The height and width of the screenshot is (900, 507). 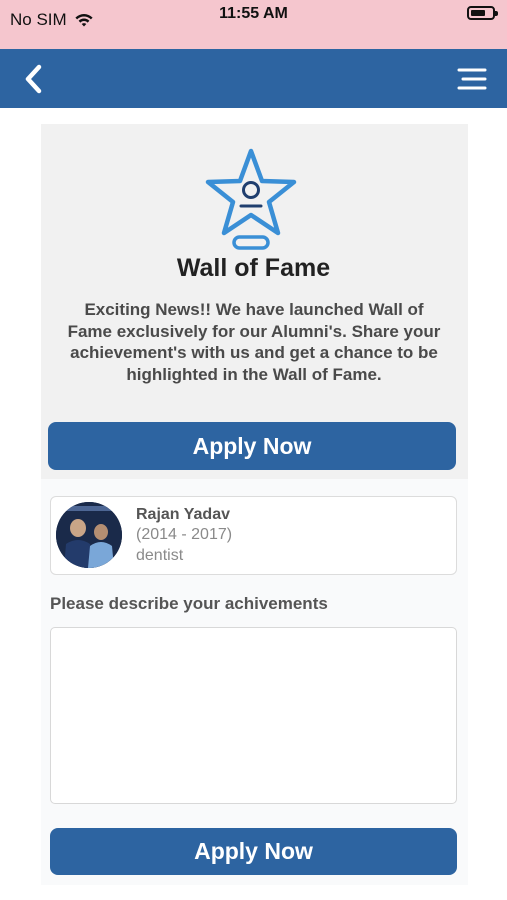 I want to click on nav-bar, so click(x=253, y=78).